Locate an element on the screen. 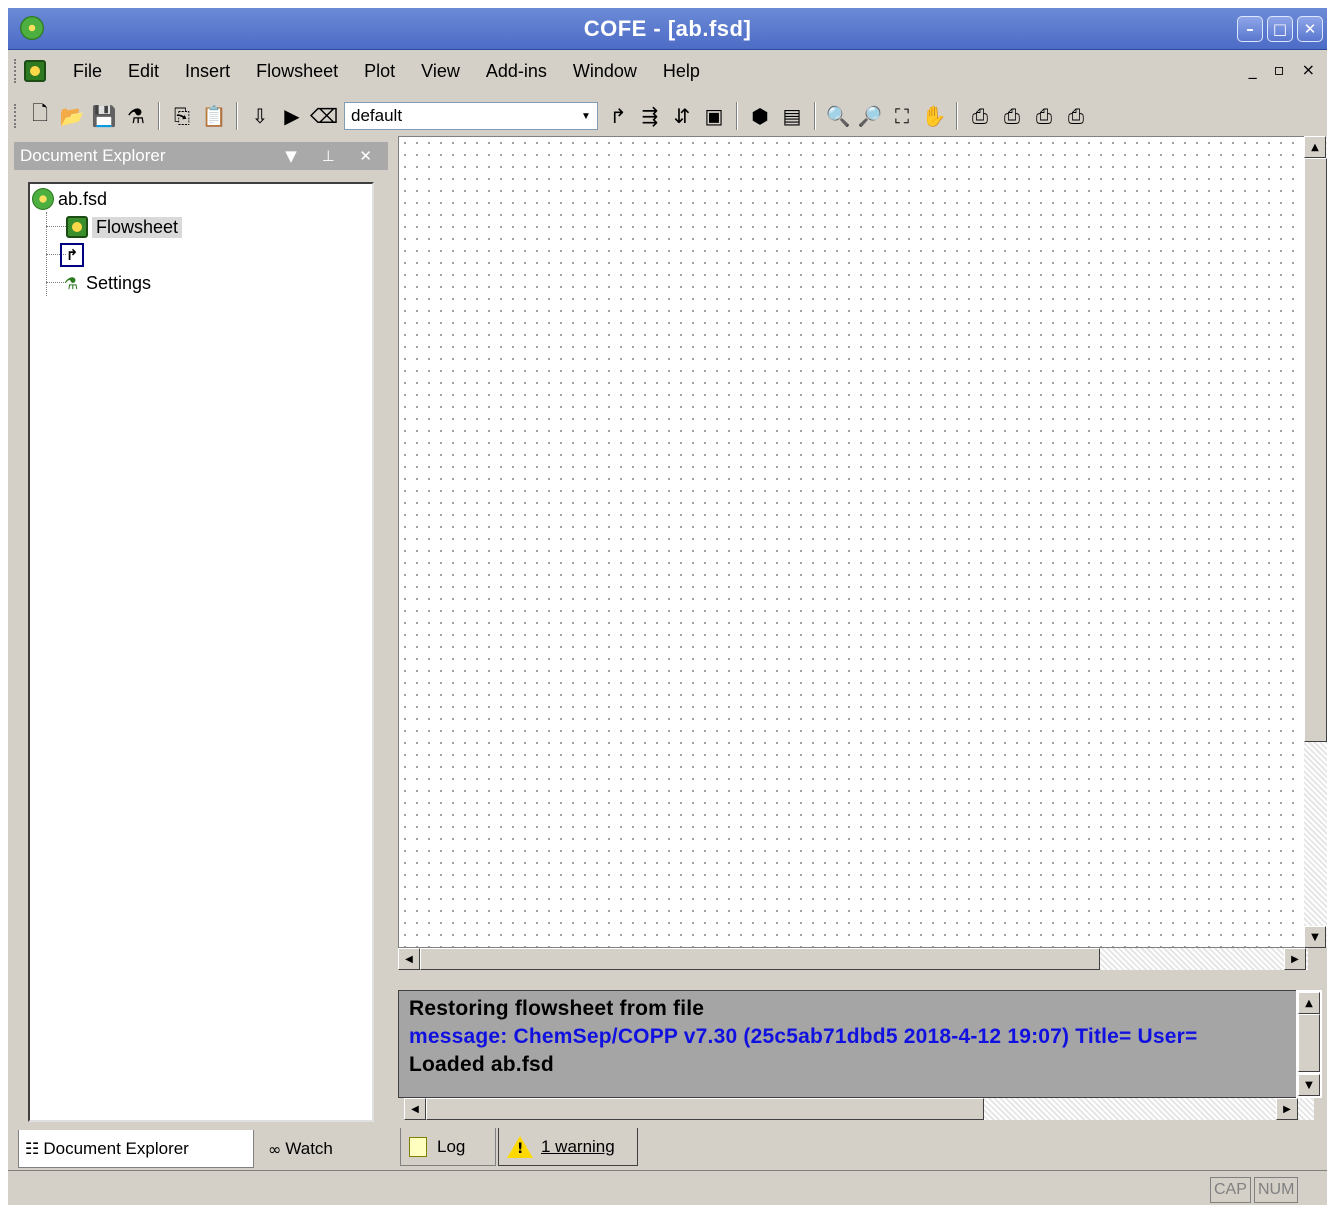  print-search-icon: ⎙ is located at coordinates (1076, 116).